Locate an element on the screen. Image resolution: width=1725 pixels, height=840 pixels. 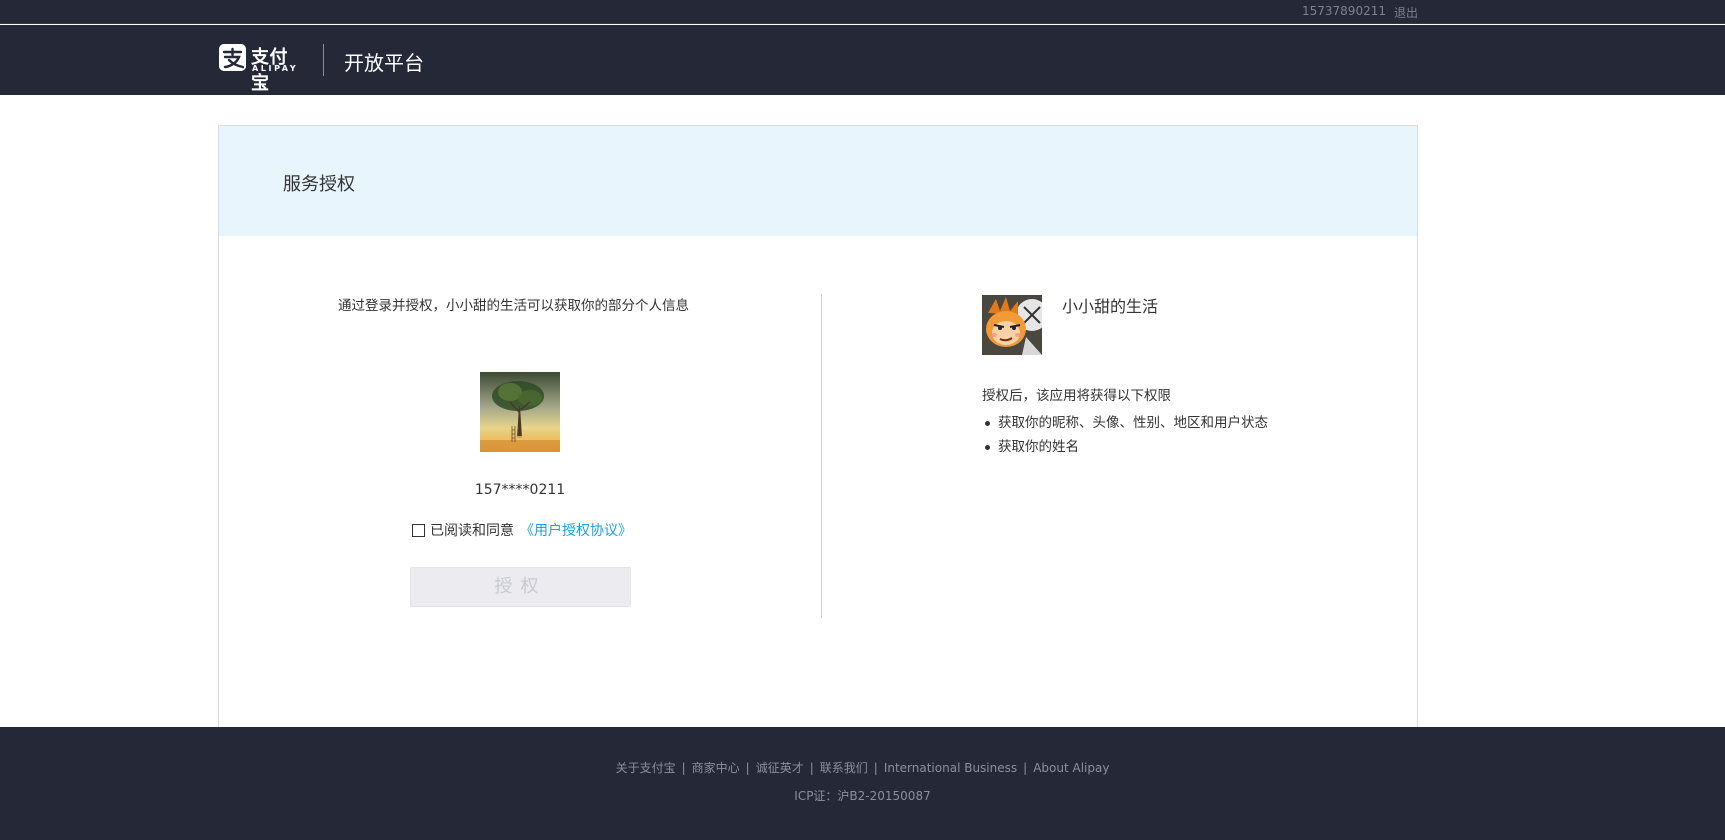
user-avatar is located at coordinates (520, 412).